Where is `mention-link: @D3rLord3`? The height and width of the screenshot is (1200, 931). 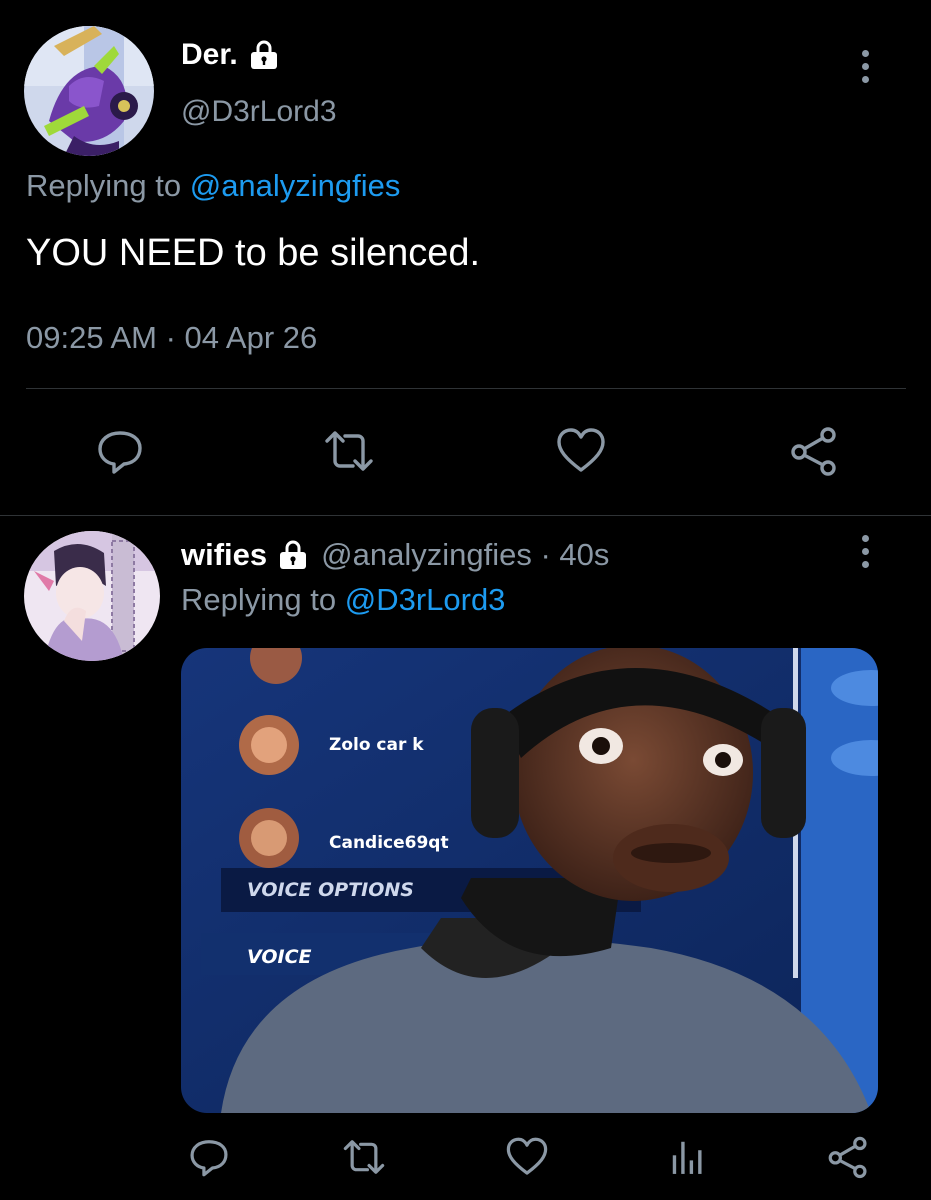 mention-link: @D3rLord3 is located at coordinates (425, 599).